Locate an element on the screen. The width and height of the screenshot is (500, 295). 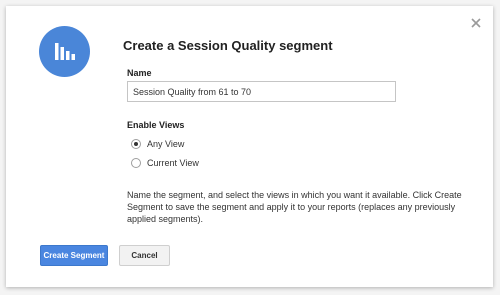
radio-current-view: Current View is located at coordinates (165, 163).